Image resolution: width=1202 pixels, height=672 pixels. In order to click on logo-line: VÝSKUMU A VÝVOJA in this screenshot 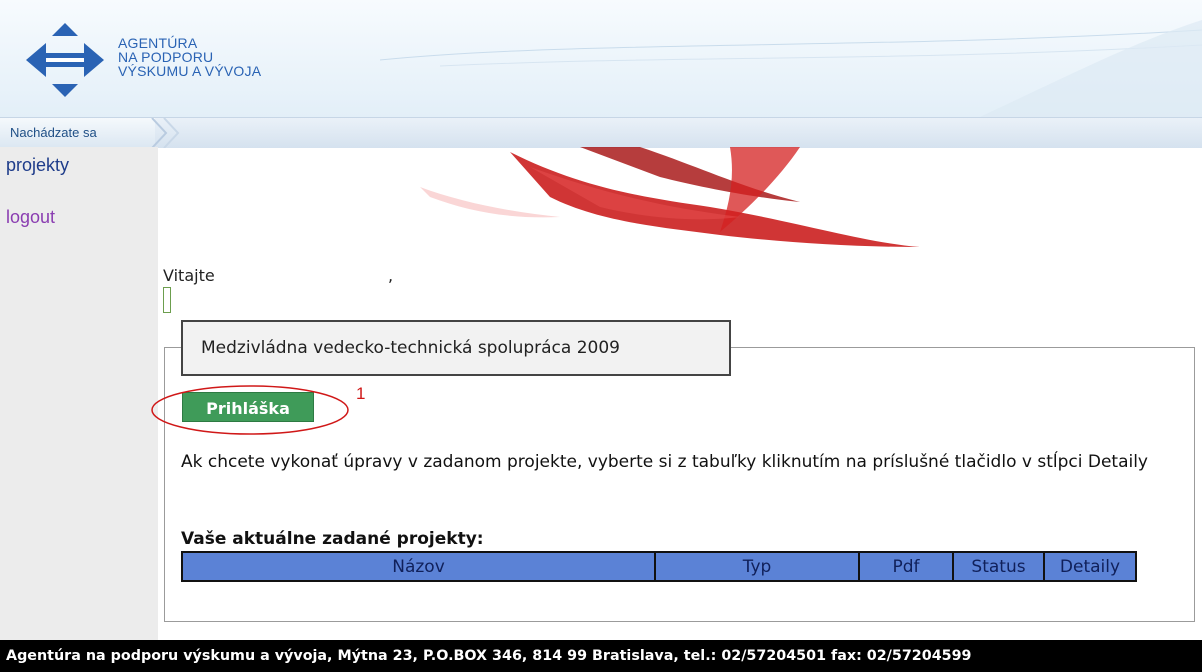, I will do `click(190, 71)`.